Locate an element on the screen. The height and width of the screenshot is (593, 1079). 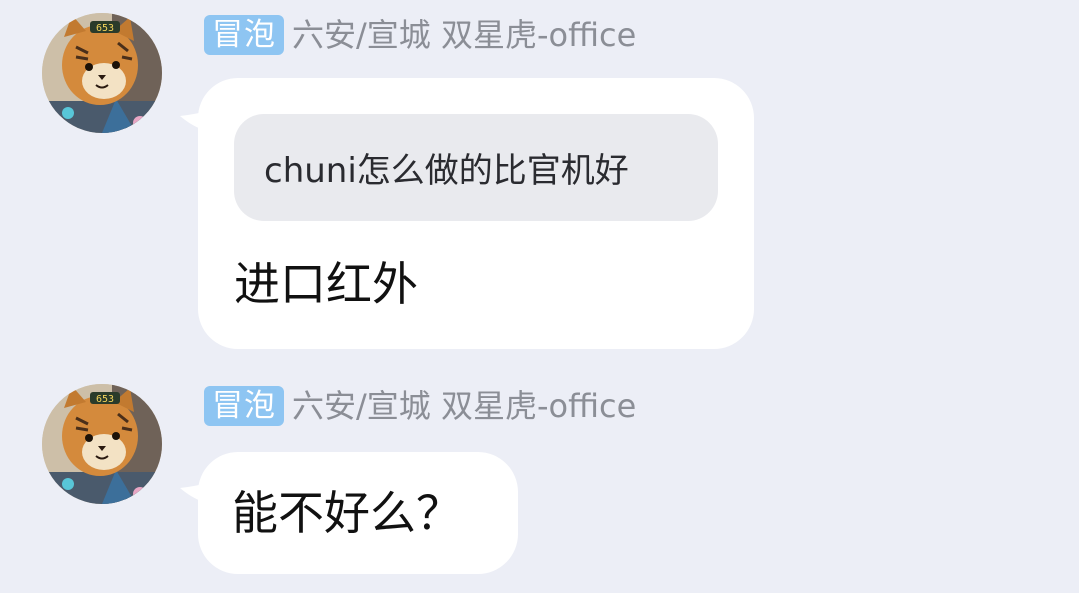
avatar is located at coordinates (102, 444).